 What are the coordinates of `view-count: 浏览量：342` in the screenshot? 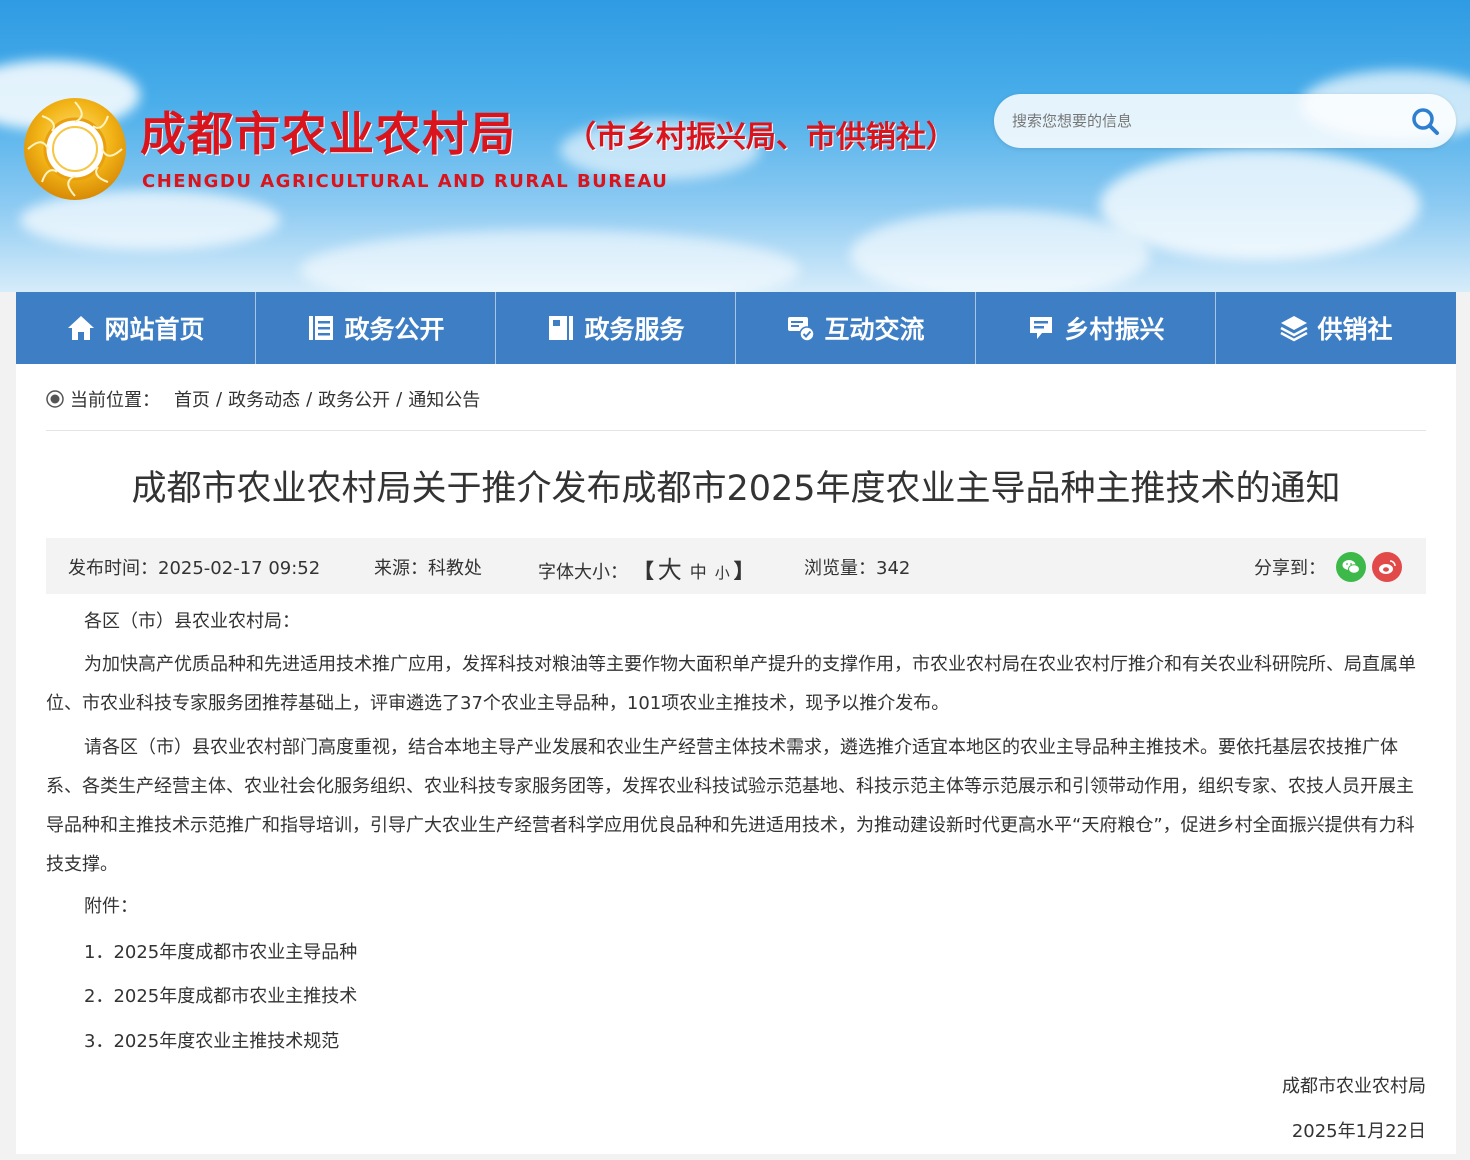 It's located at (857, 568).